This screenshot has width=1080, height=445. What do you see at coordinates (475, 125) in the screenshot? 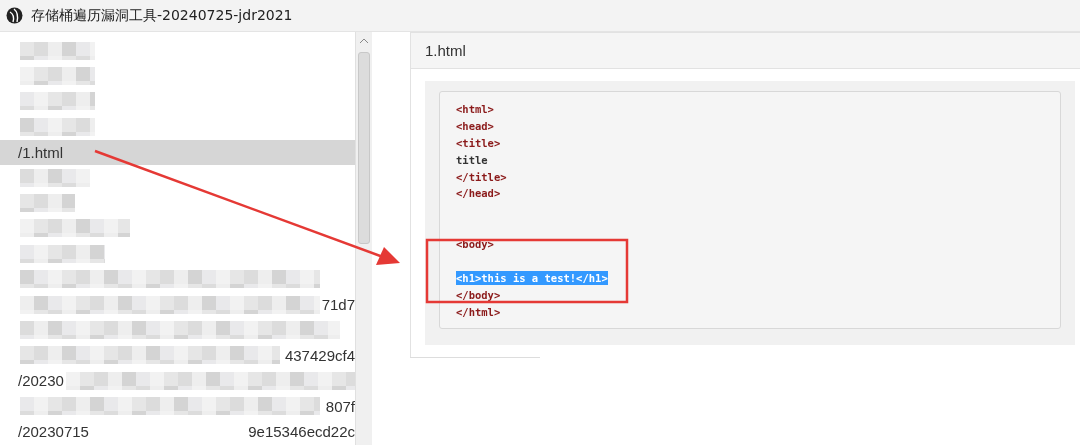
I see `code-line: <head>` at bounding box center [475, 125].